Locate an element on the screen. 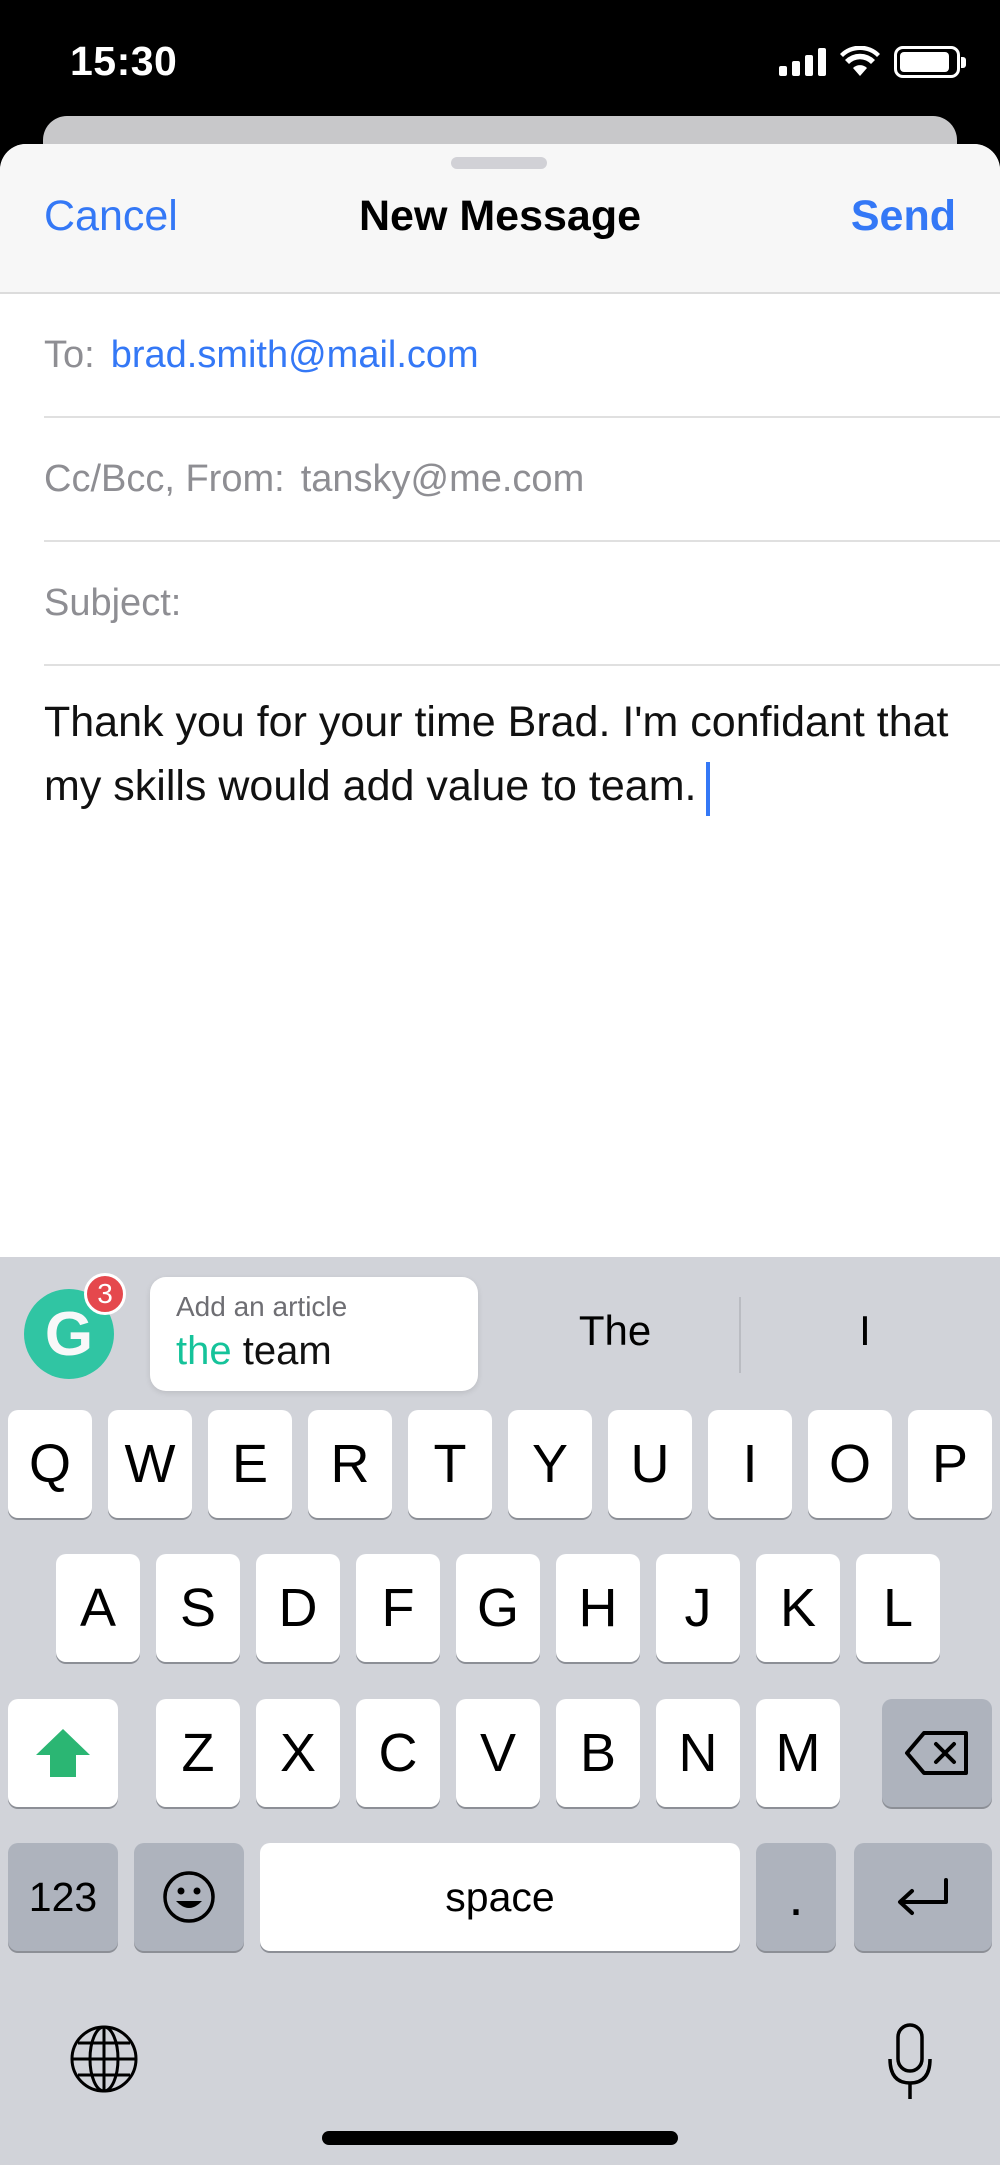 This screenshot has width=1000, height=2165. key-z: Z is located at coordinates (198, 1753).